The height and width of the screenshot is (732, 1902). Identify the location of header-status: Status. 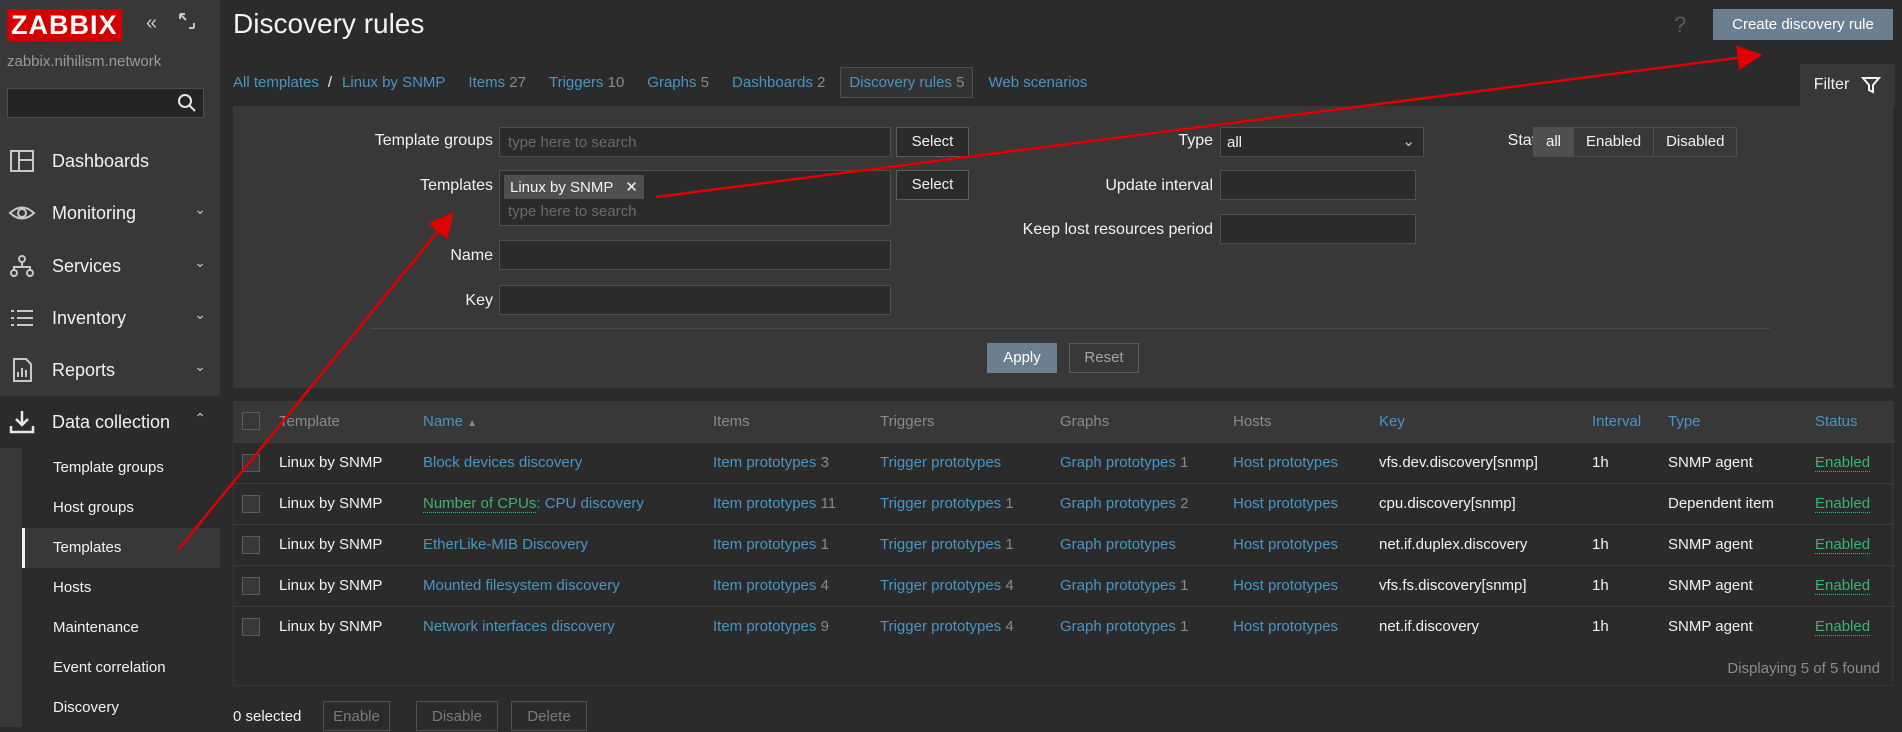
(1836, 421).